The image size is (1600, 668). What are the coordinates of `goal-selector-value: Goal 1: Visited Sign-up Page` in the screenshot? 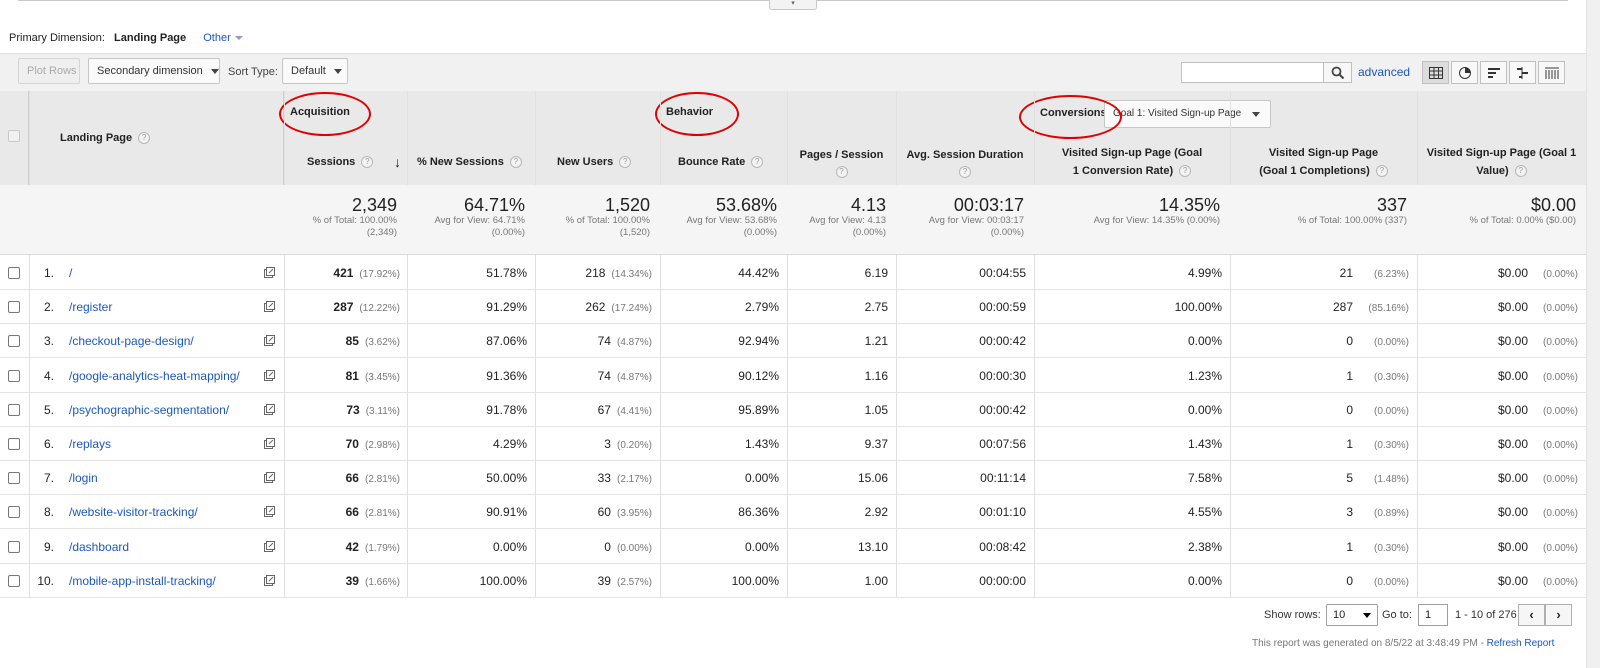 It's located at (1177, 113).